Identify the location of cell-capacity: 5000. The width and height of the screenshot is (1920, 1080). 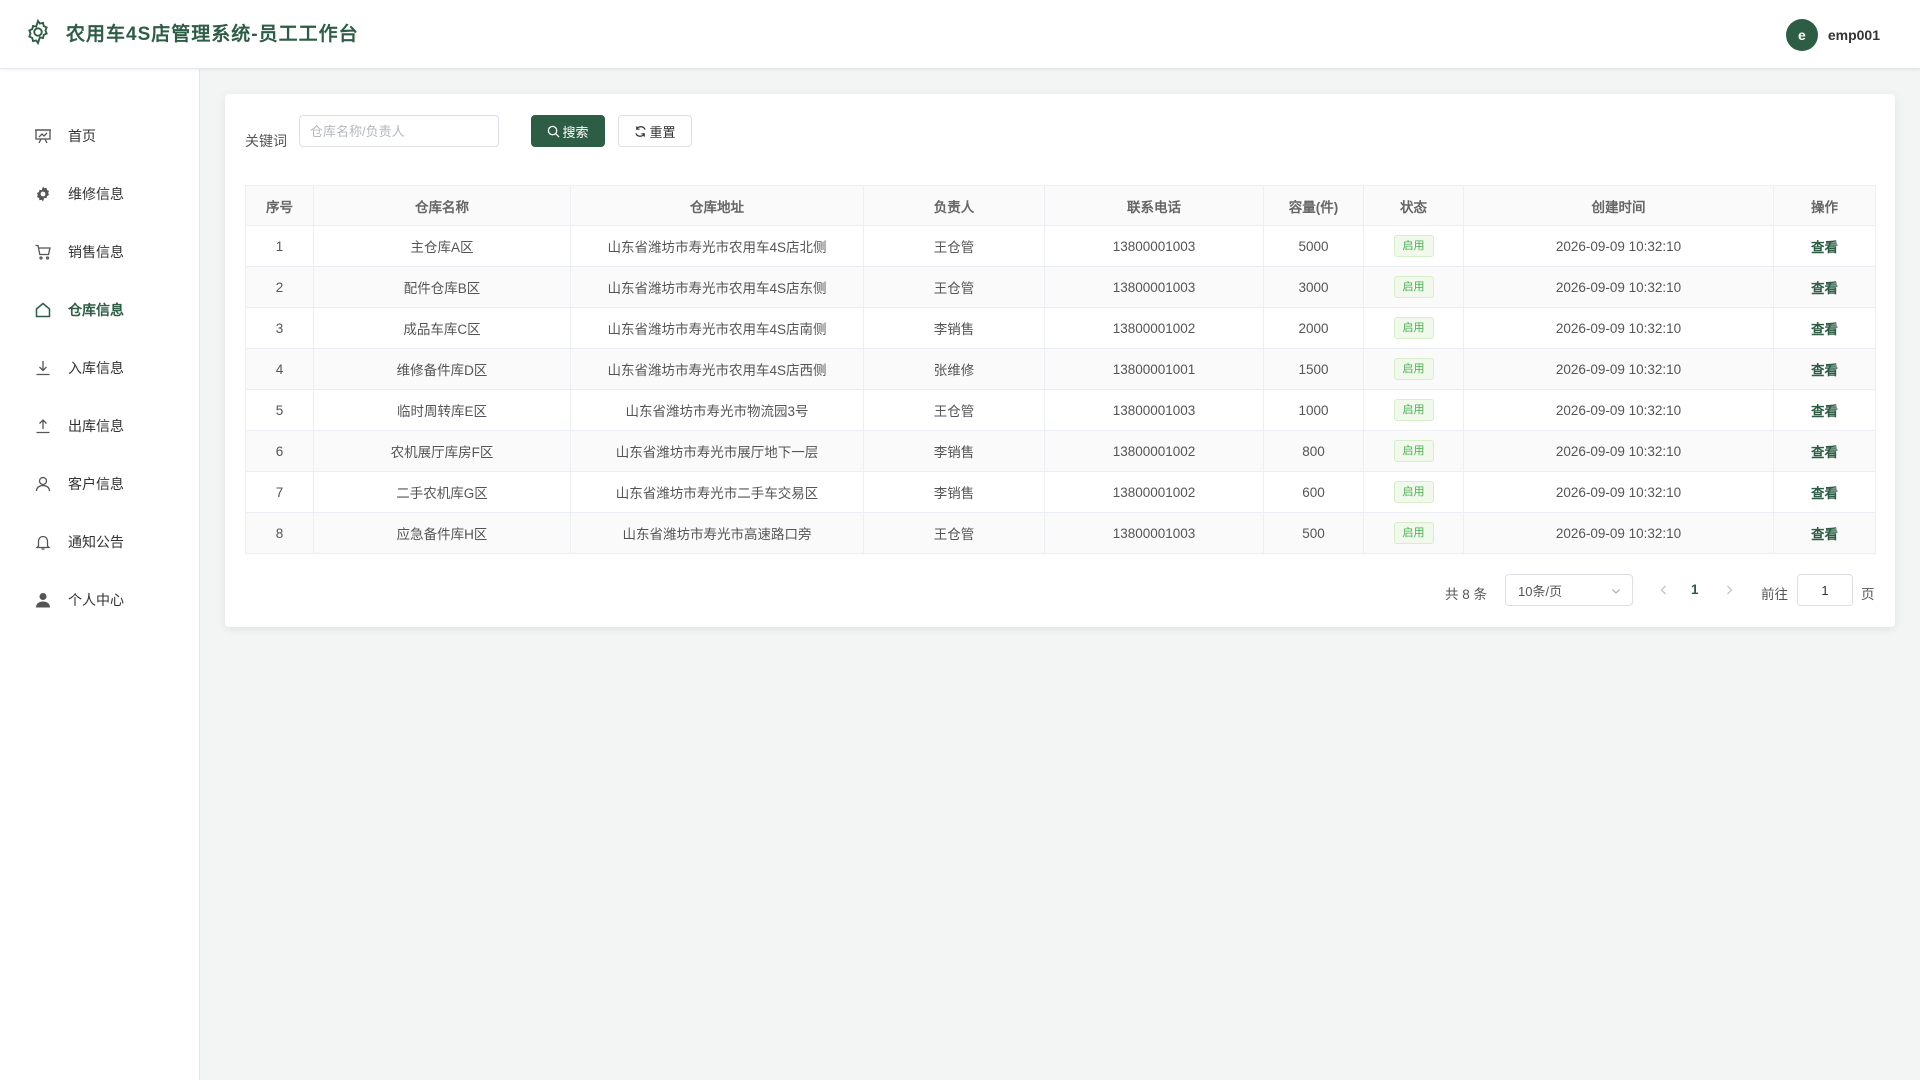
(1313, 246).